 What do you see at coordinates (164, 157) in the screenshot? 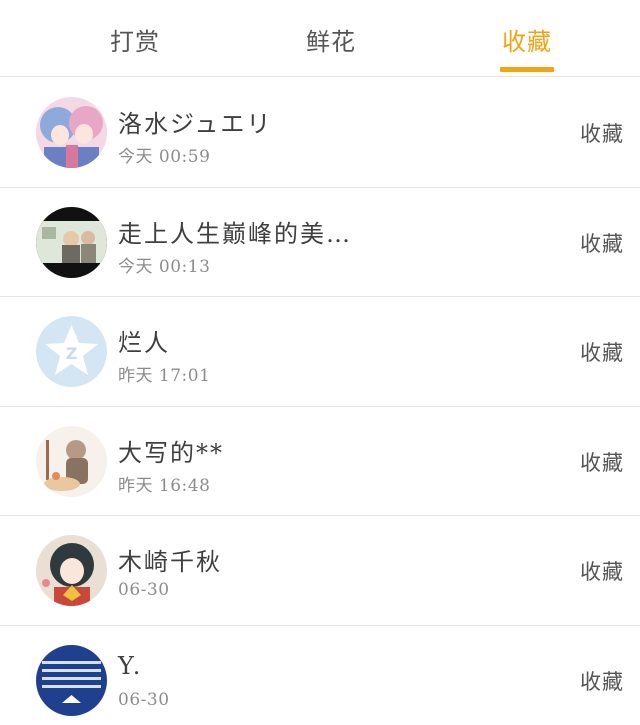
I see `timestamp: 今天 00:59` at bounding box center [164, 157].